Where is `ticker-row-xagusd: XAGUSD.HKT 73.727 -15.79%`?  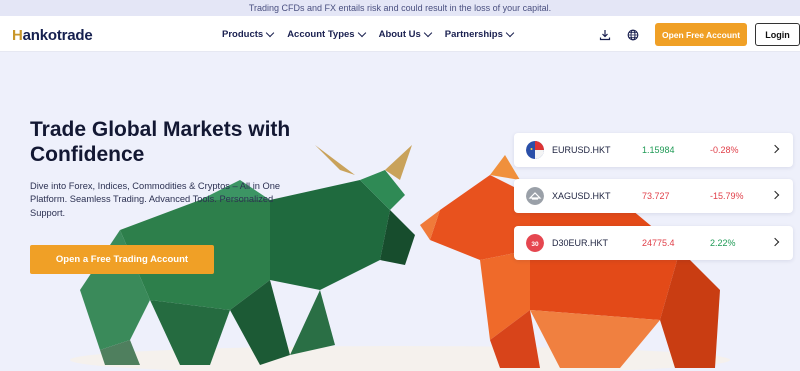 ticker-row-xagusd: XAGUSD.HKT 73.727 -15.79% is located at coordinates (653, 196).